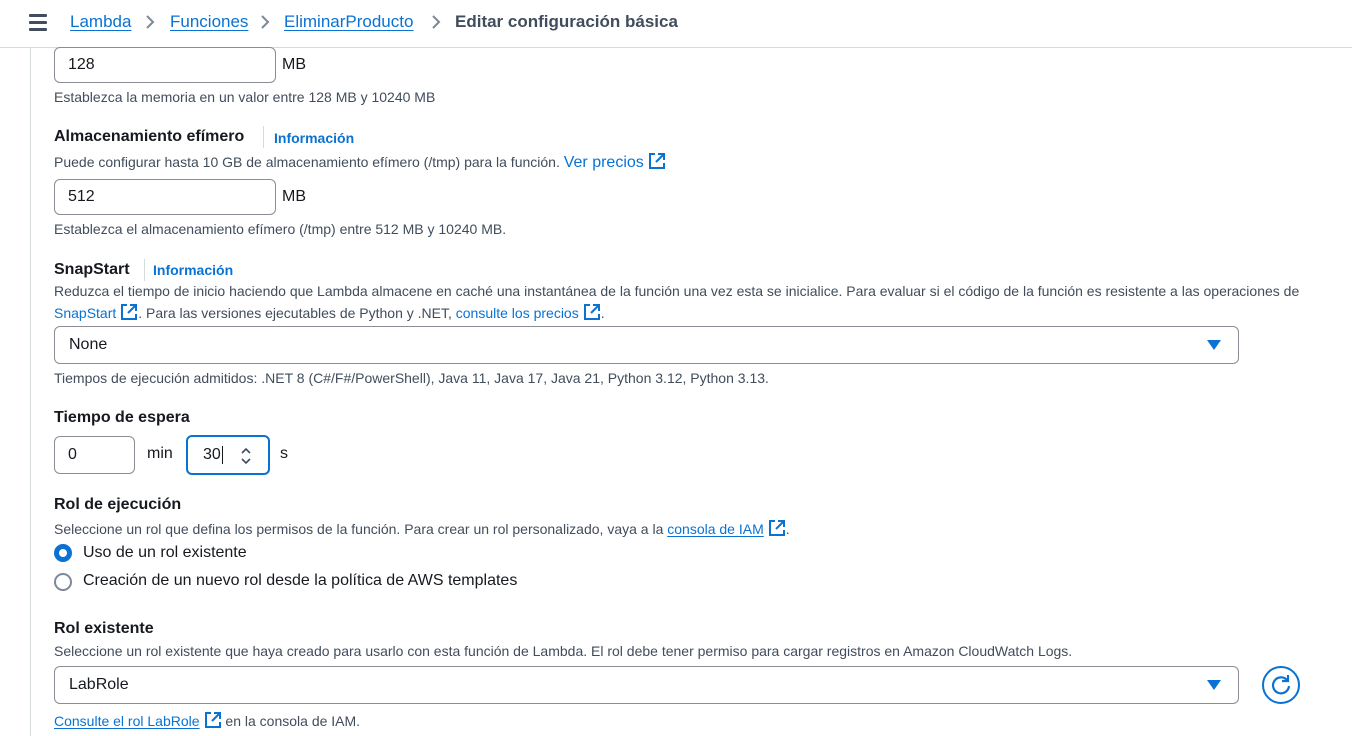 This screenshot has height=736, width=1352. What do you see at coordinates (293, 721) in the screenshot?
I see `view-role-suffix: en la consola de IAM.` at bounding box center [293, 721].